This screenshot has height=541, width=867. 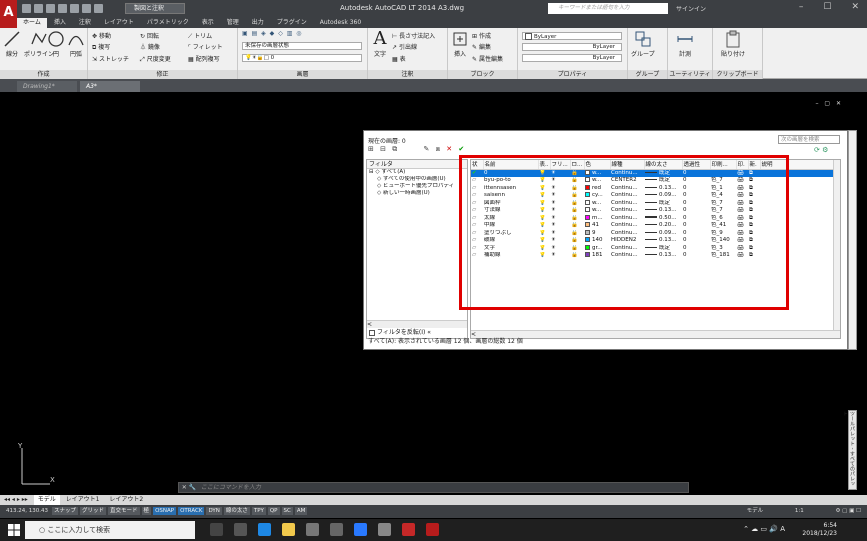 I want to click on filter-used-layers: ◇ すべての使用中の画層(U), so click(x=417, y=179).